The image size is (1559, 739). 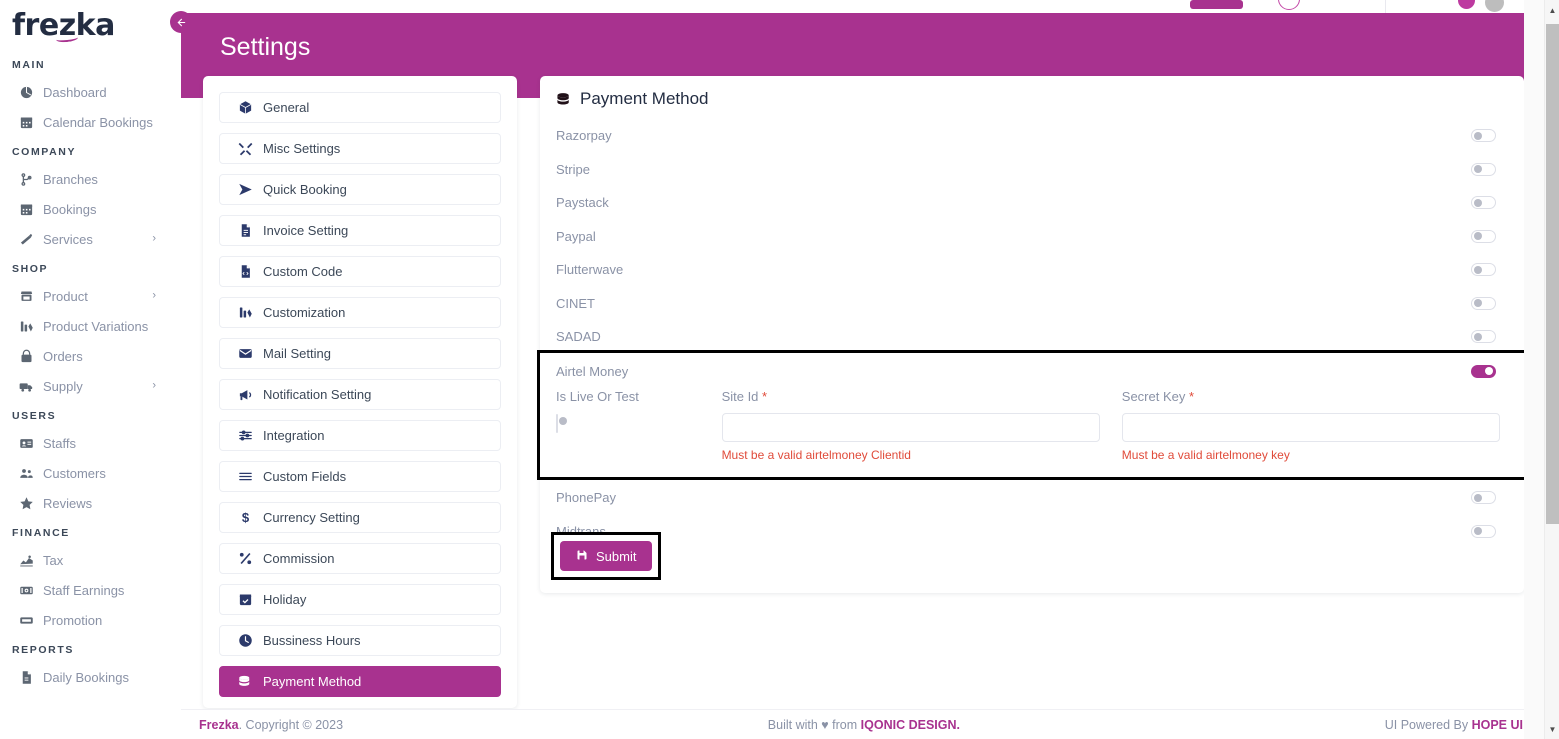 What do you see at coordinates (616, 556) in the screenshot?
I see `submit-button-label: Submit` at bounding box center [616, 556].